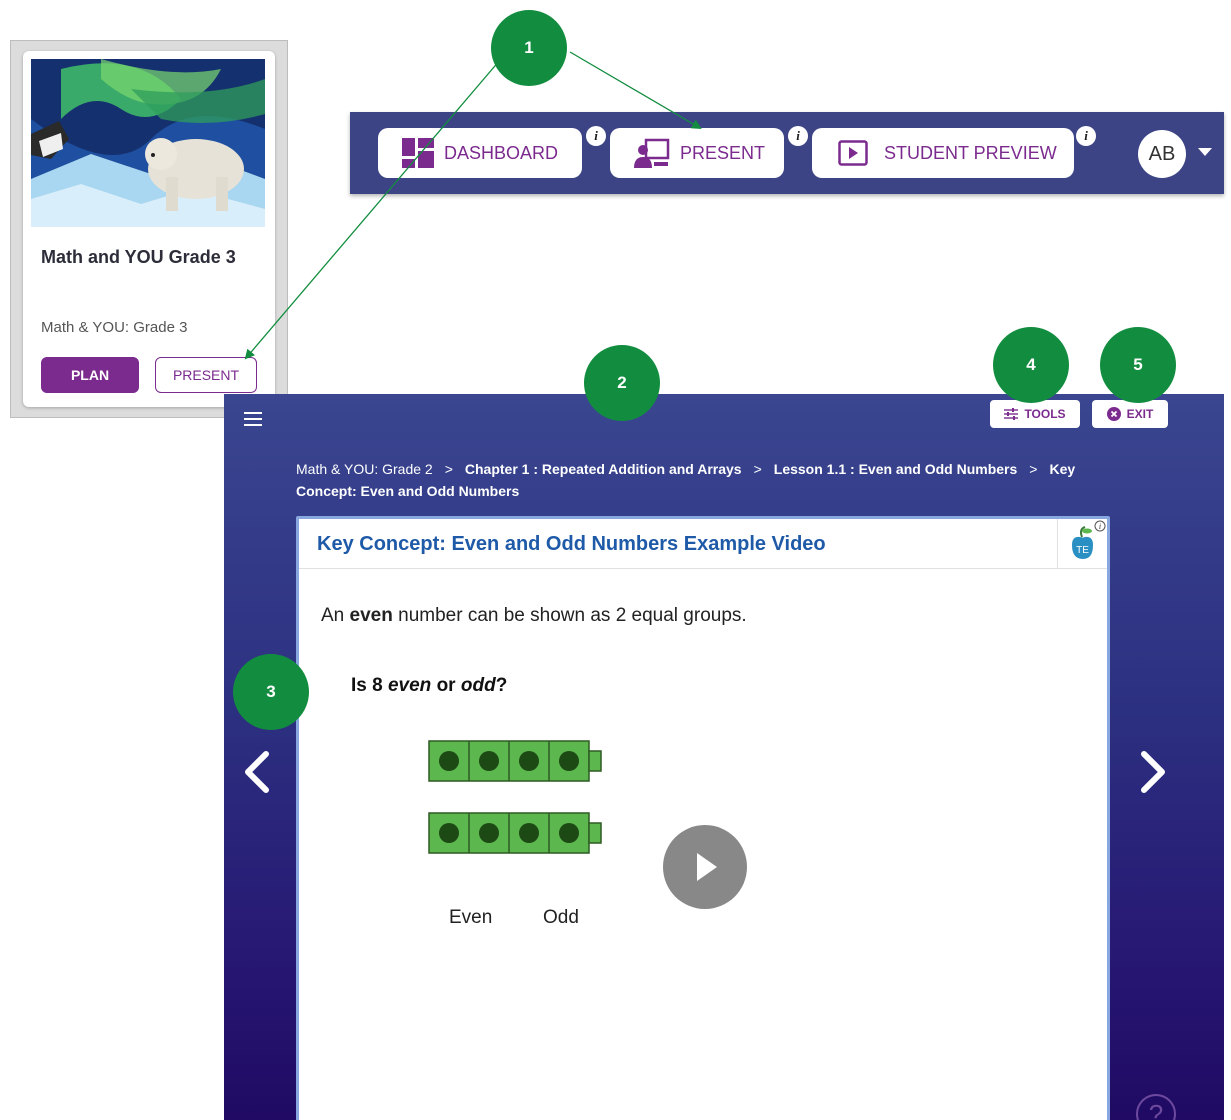 The width and height of the screenshot is (1231, 1120). I want to click on chevron-down-icon, so click(1205, 152).